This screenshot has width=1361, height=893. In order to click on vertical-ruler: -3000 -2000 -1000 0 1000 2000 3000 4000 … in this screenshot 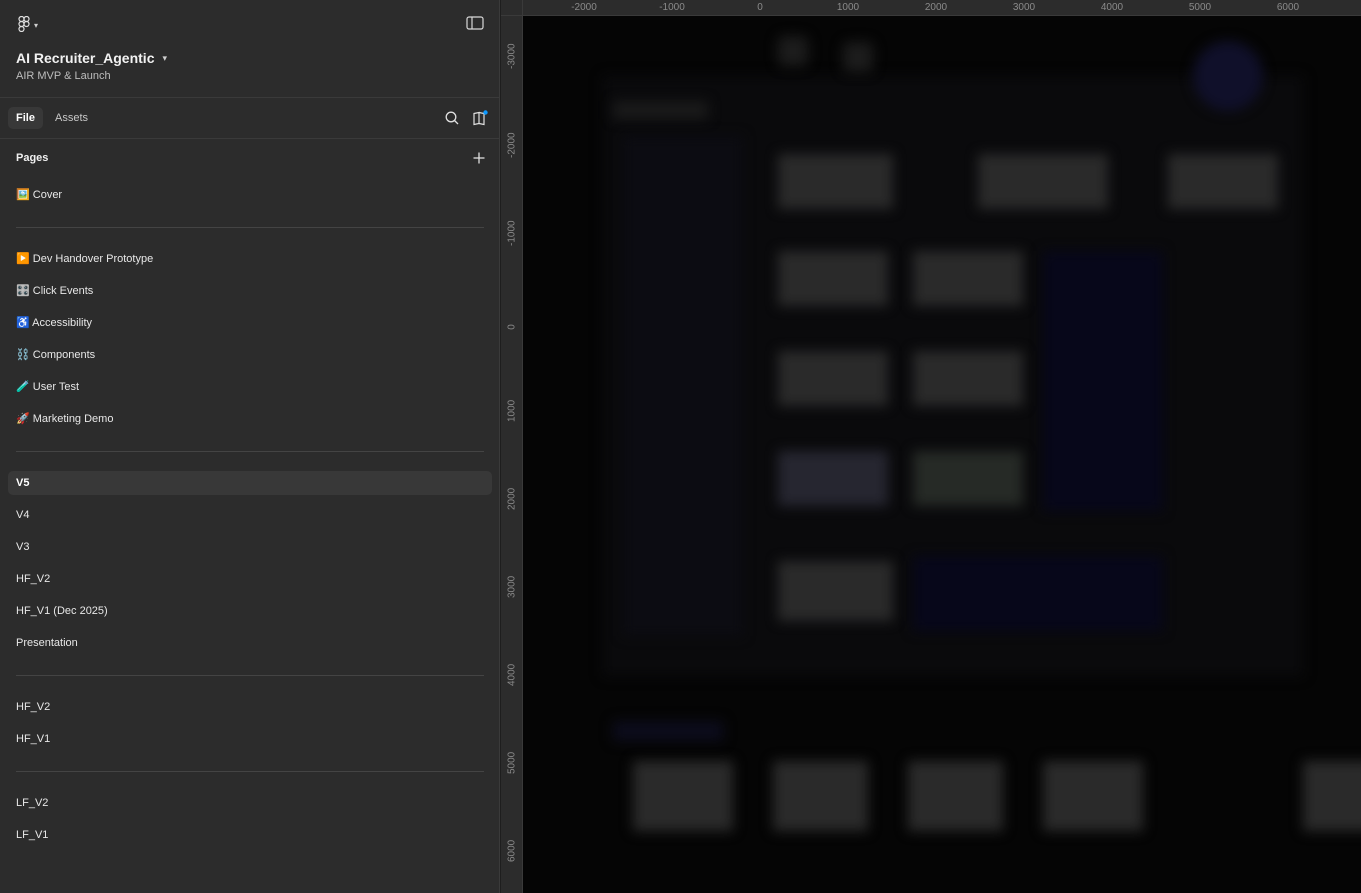, I will do `click(512, 454)`.